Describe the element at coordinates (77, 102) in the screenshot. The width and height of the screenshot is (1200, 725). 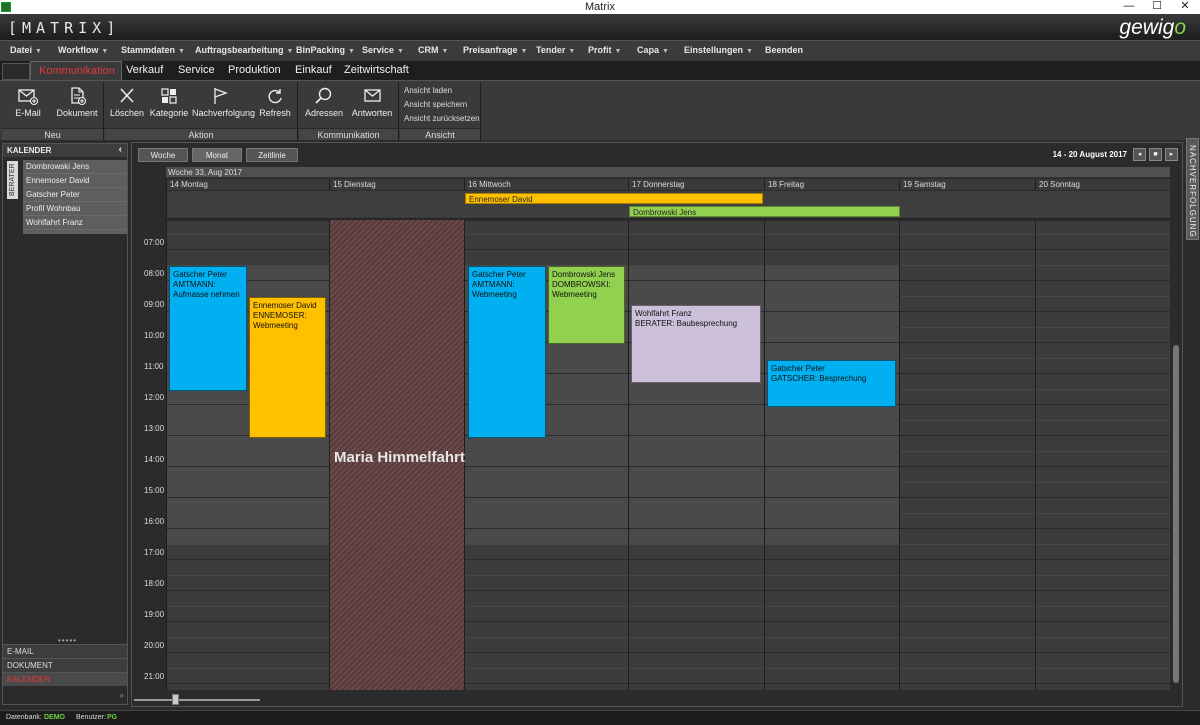
I see `dokument-button: Dokument` at that location.